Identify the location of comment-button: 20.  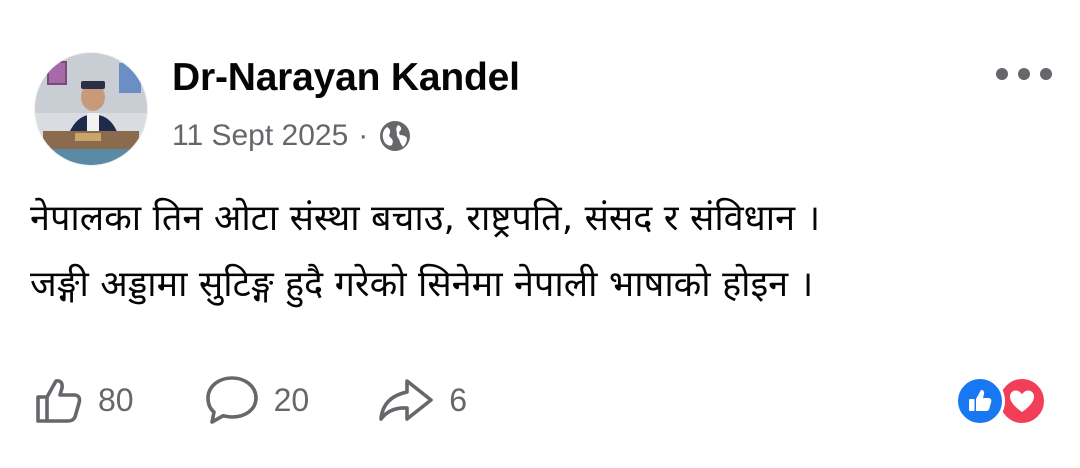
(257, 400).